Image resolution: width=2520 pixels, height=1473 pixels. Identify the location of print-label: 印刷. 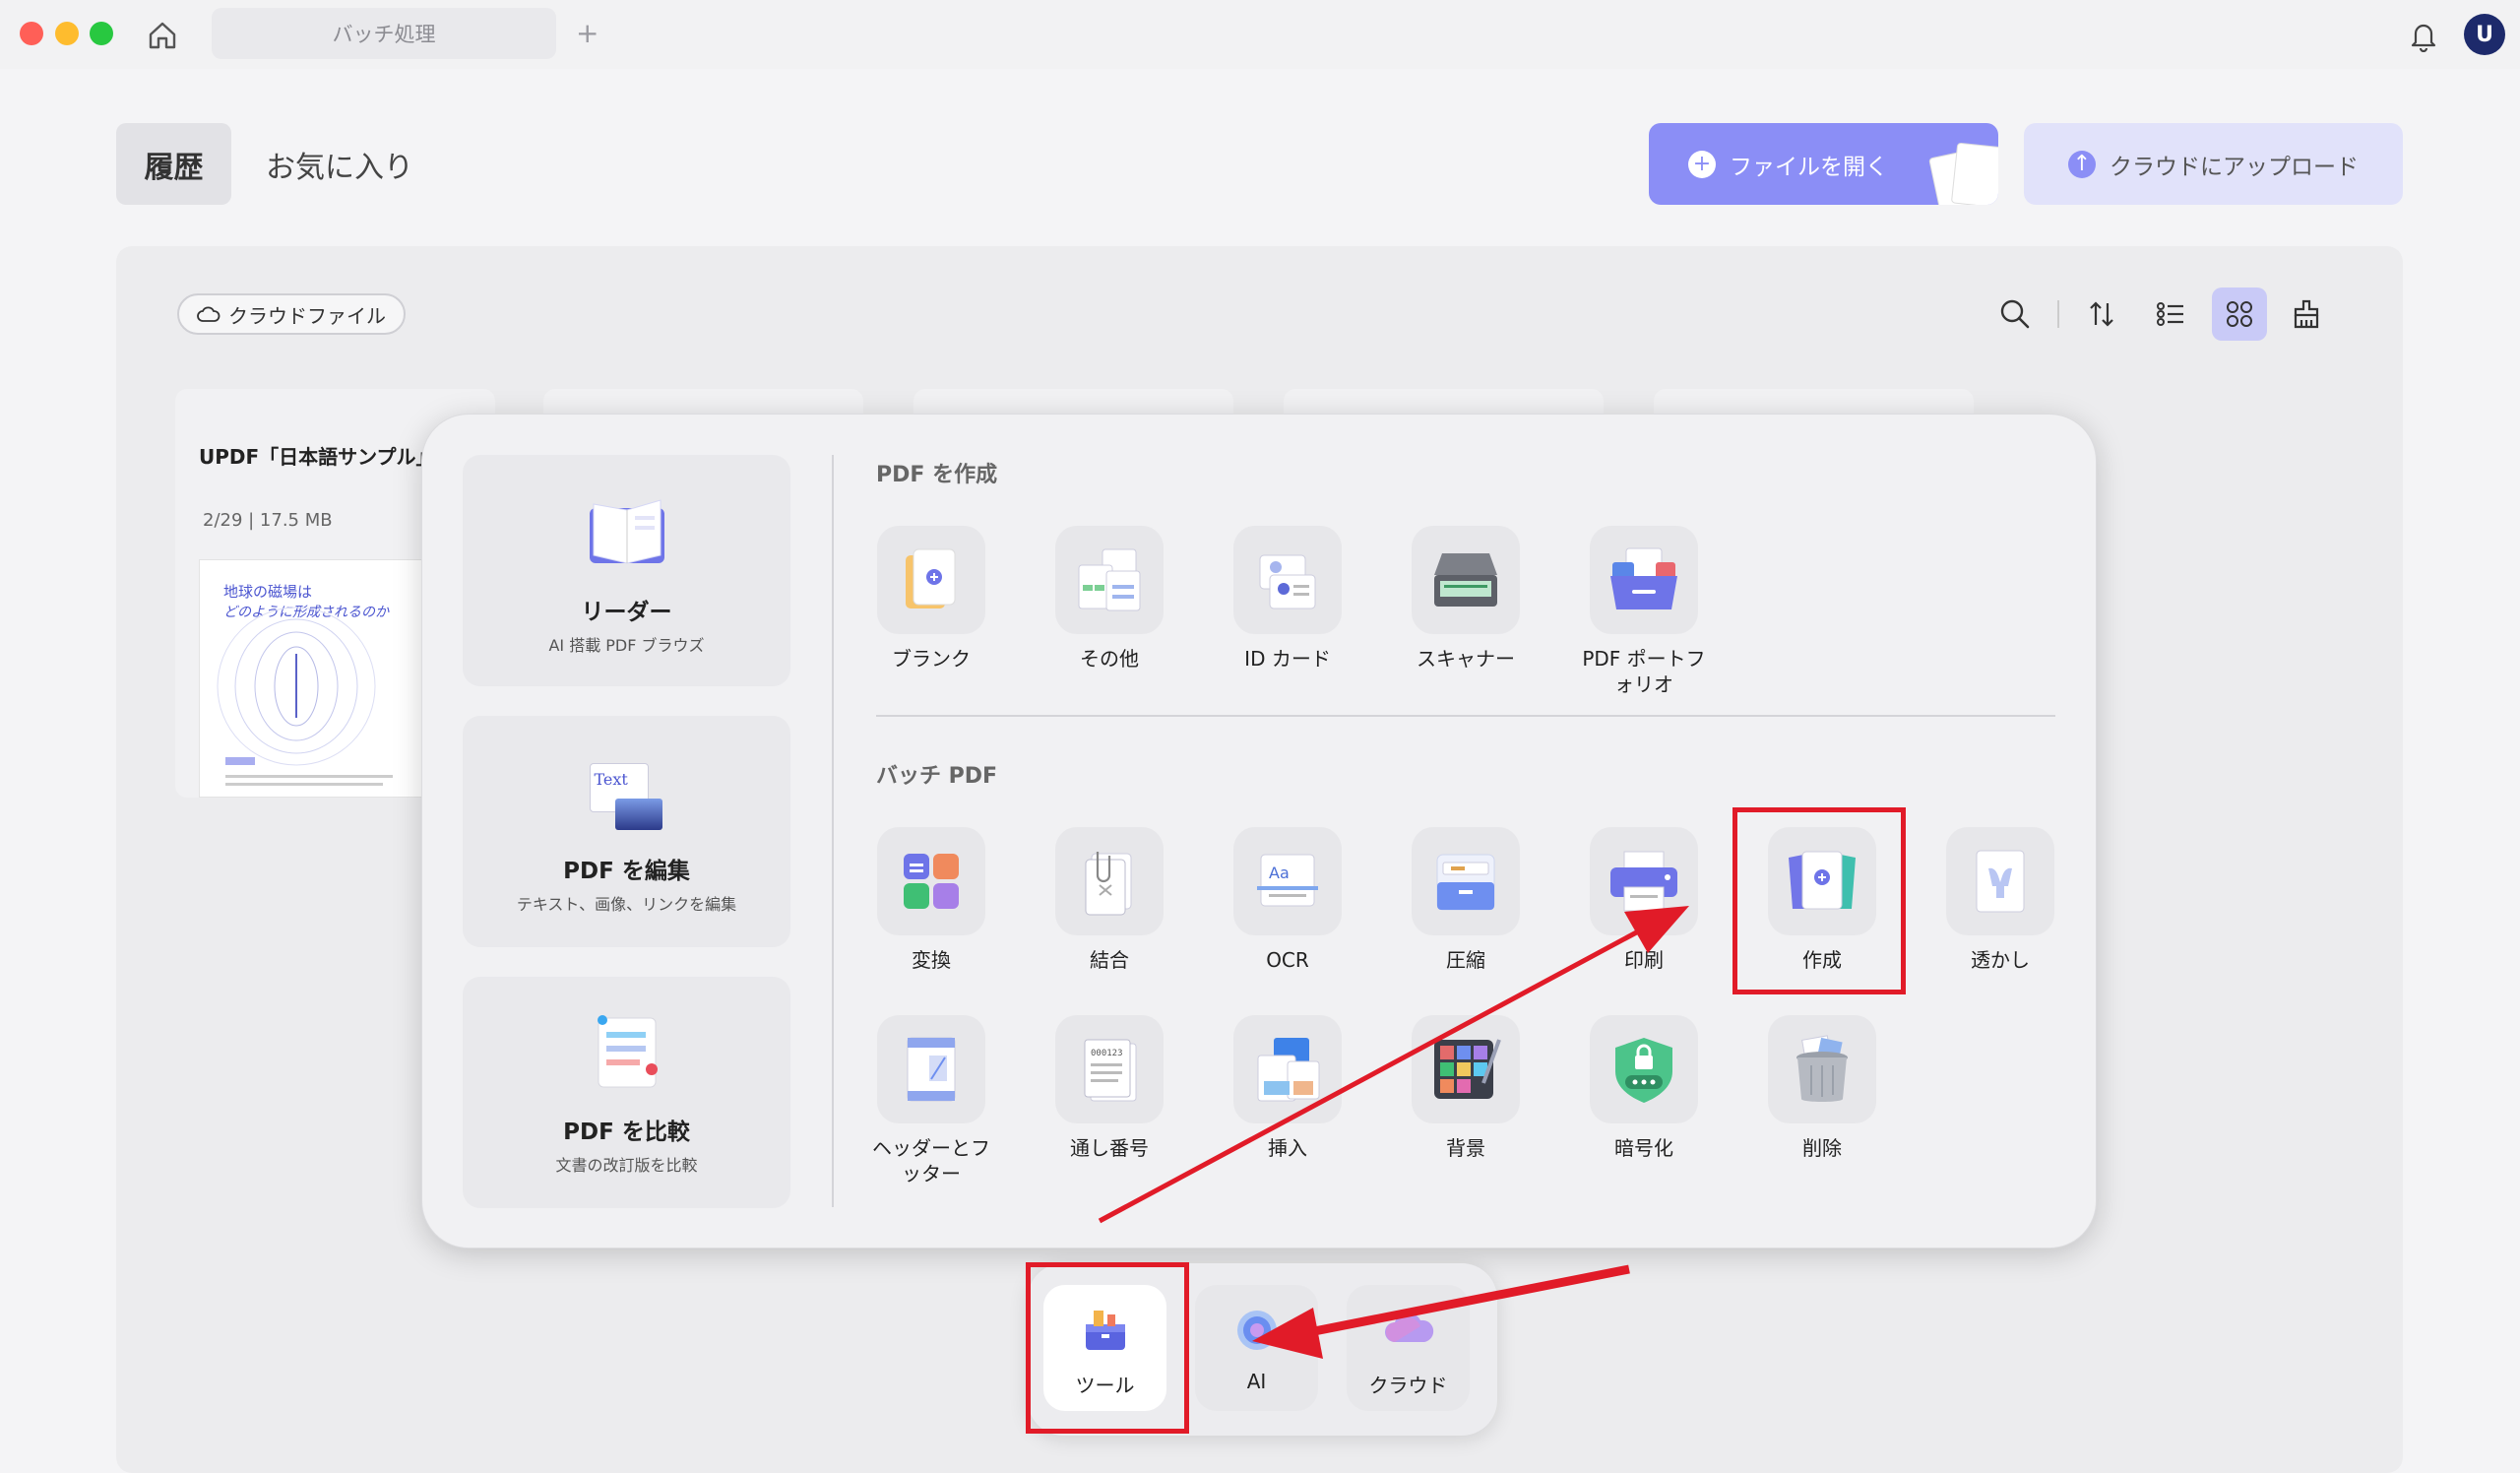
(1644, 960).